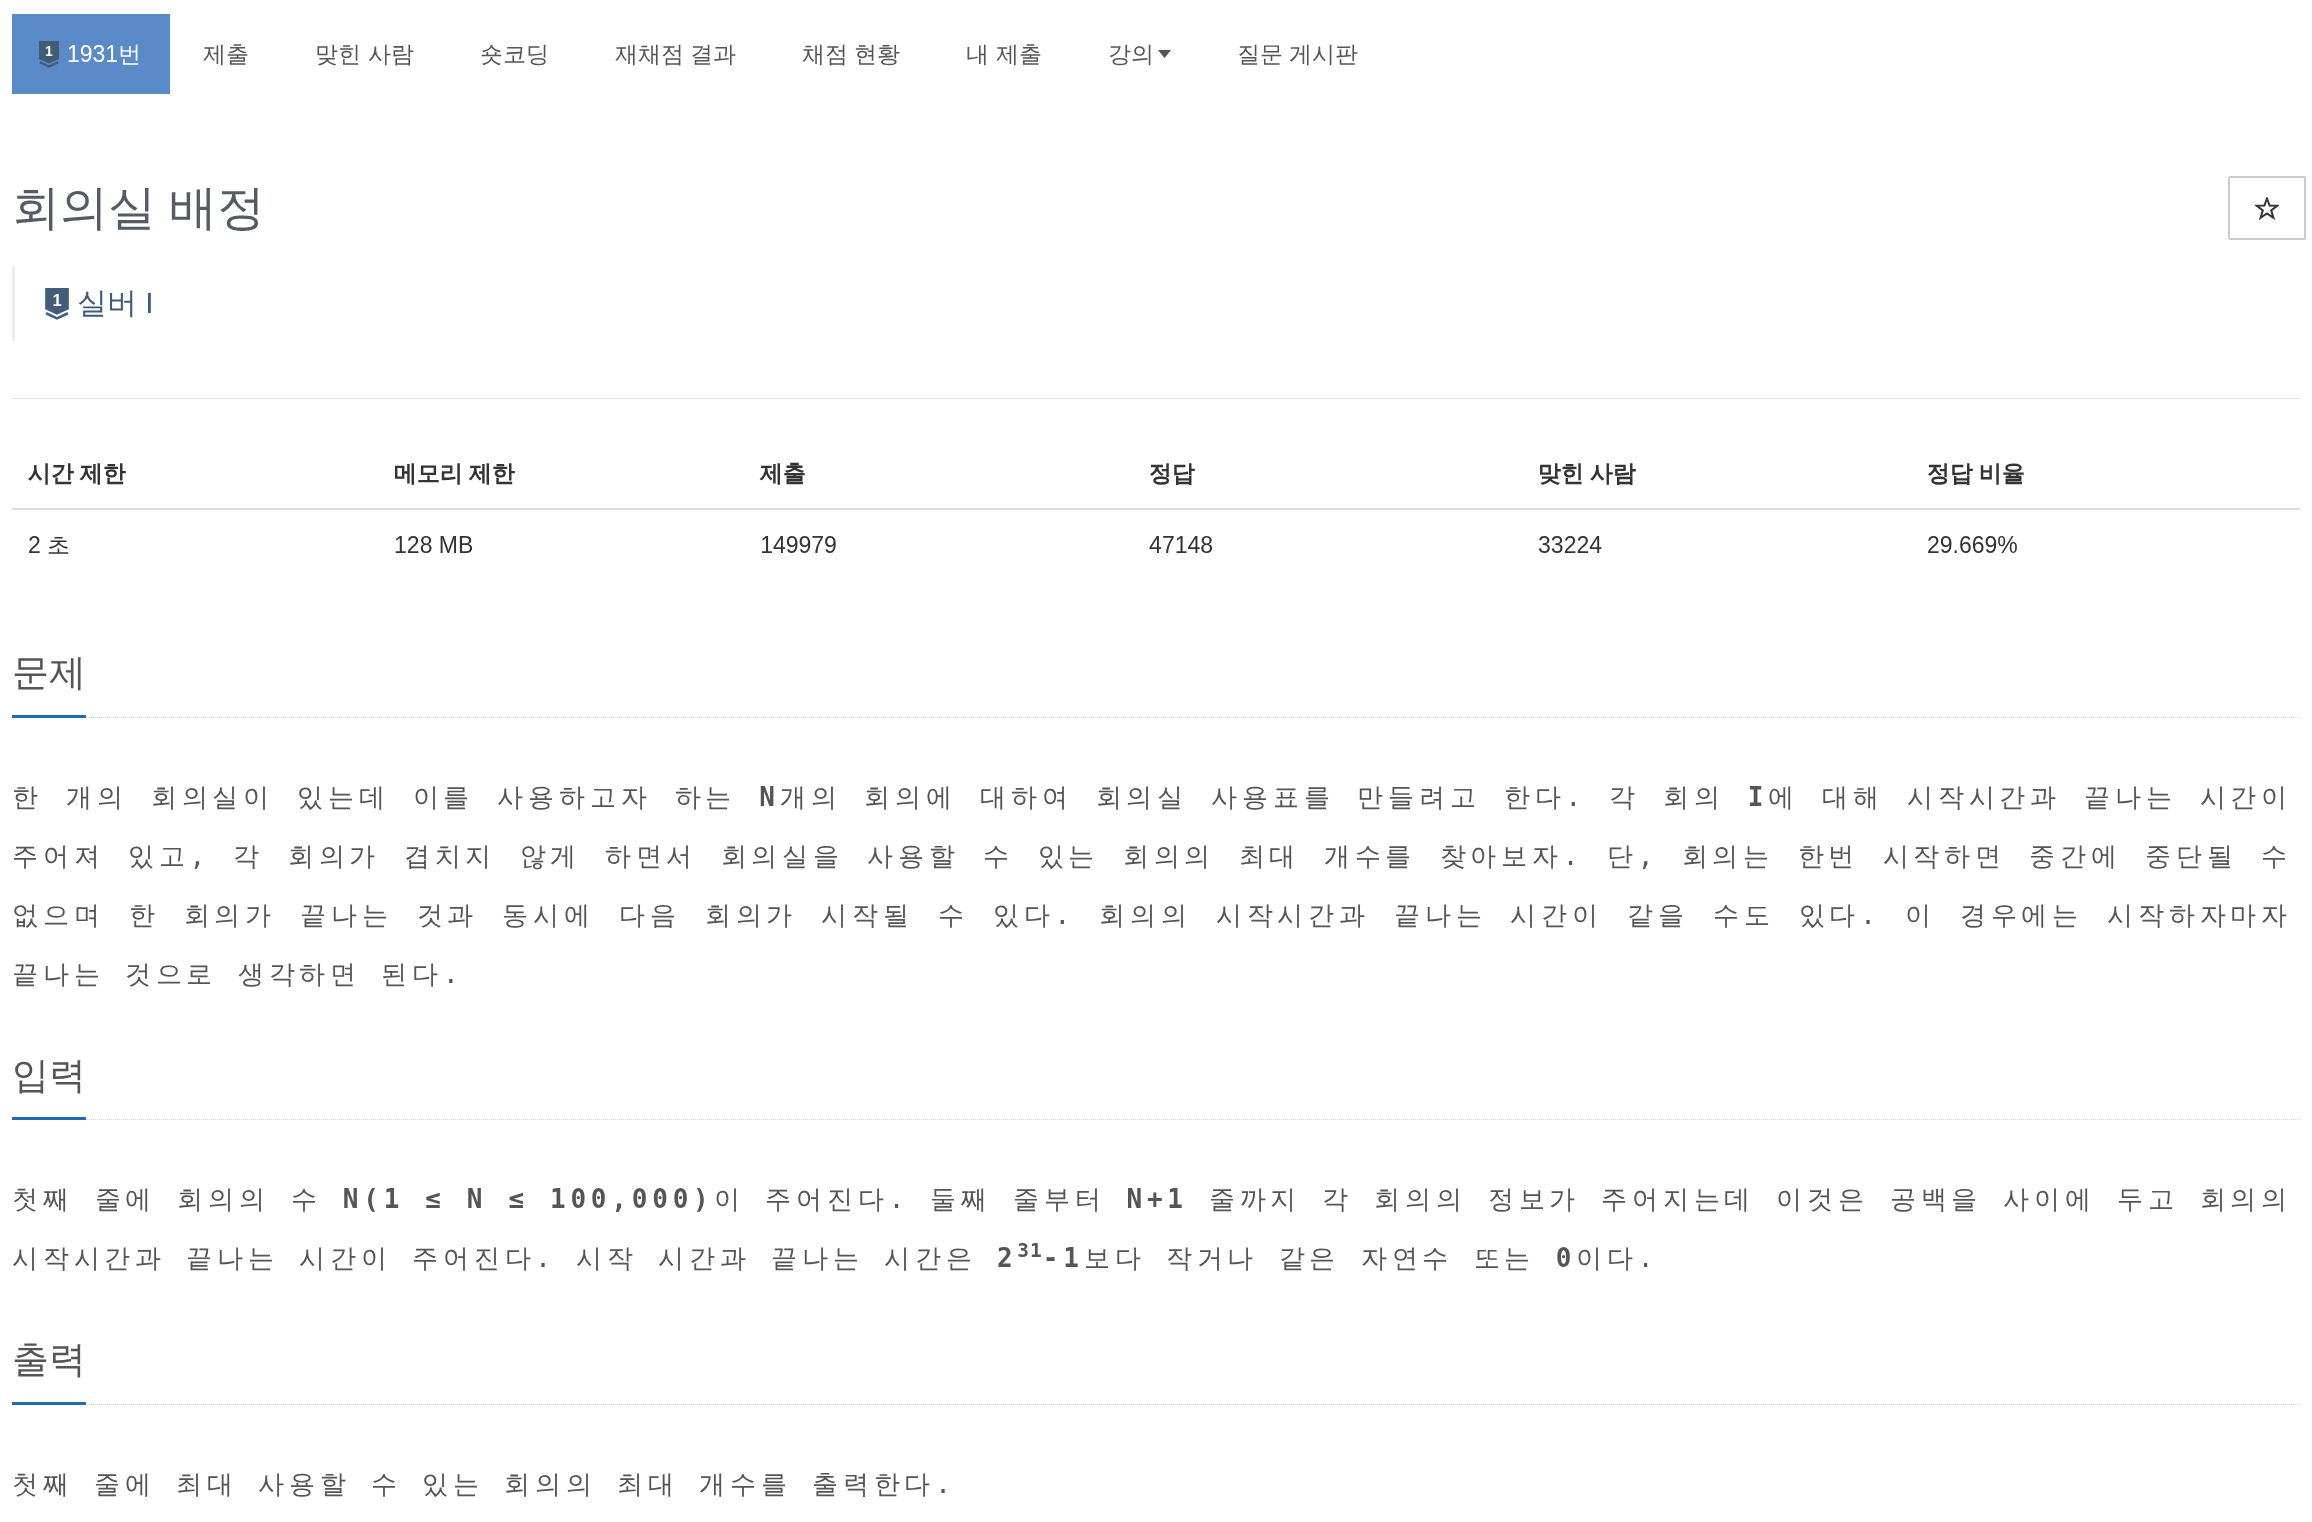  Describe the element at coordinates (561, 473) in the screenshot. I see `table-header-cell: 메모리 제한` at that location.